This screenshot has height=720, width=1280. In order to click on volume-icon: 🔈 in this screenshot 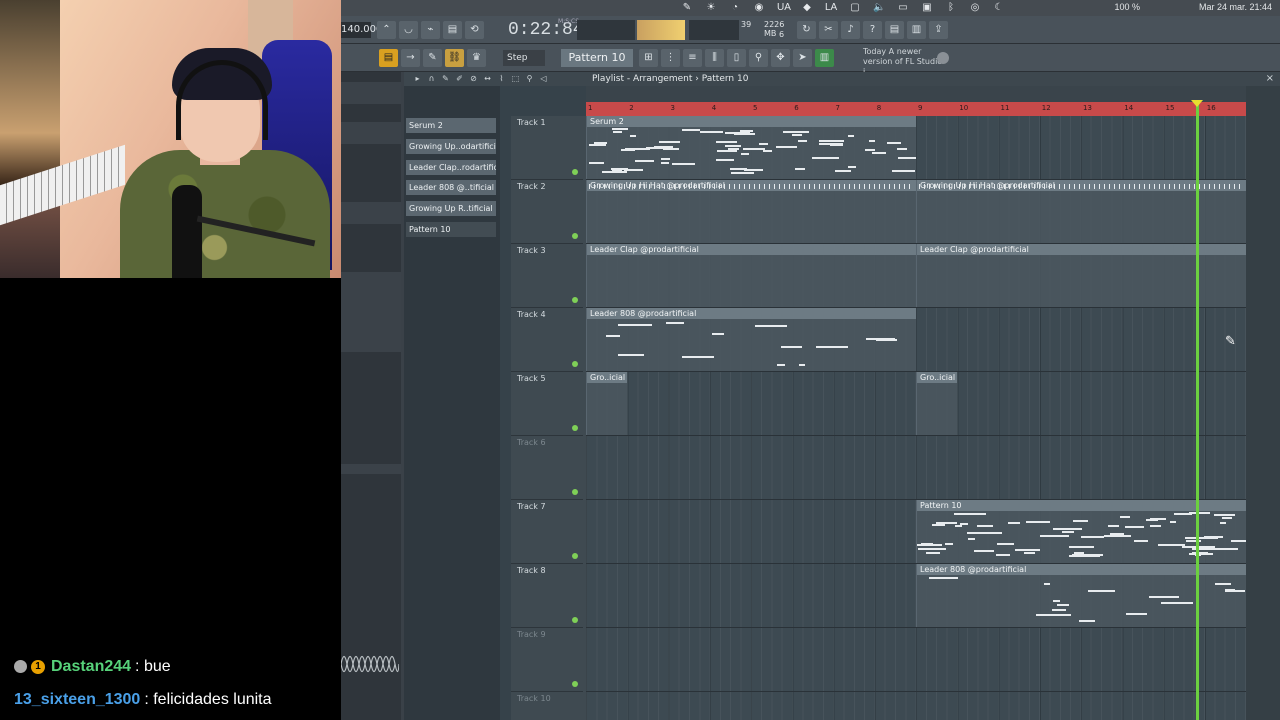, I will do `click(879, 8)`.